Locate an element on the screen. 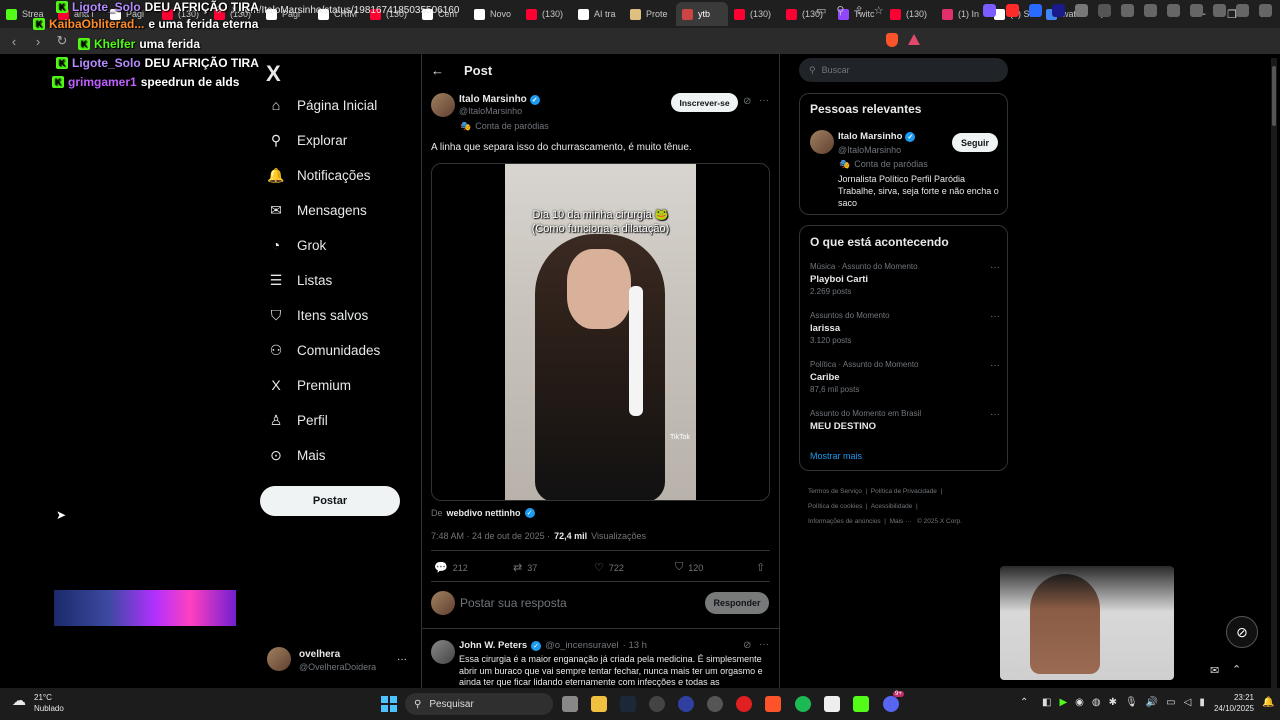 The image size is (1280, 720). post-timestamp: 7:48 AM · 24 de out de 2025 · is located at coordinates (490, 536).